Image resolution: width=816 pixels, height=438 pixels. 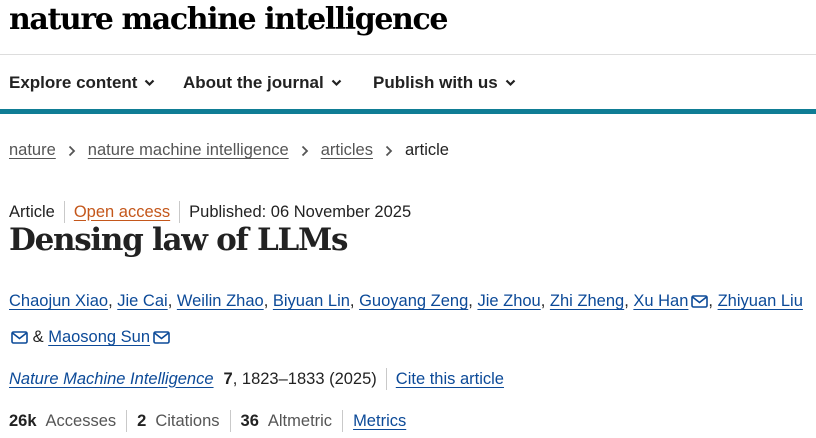 I want to click on published-date: Published: 06 November 2025, so click(x=300, y=211).